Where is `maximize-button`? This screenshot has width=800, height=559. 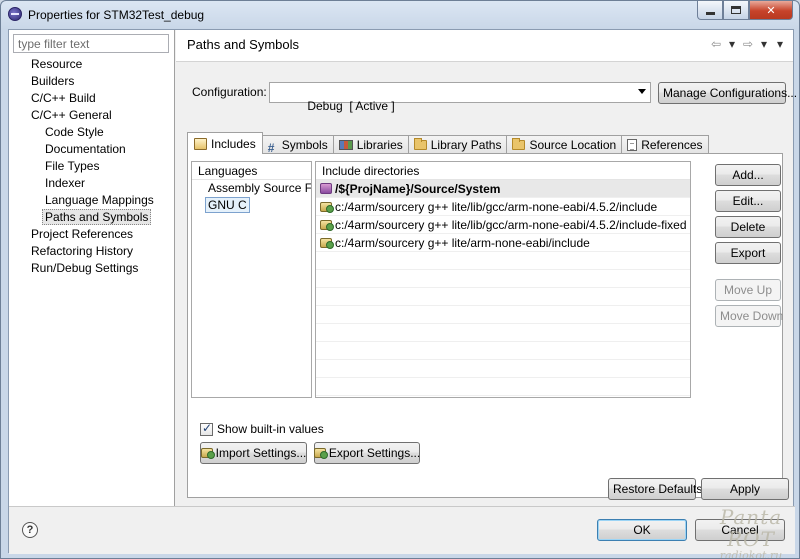 maximize-button is located at coordinates (736, 10).